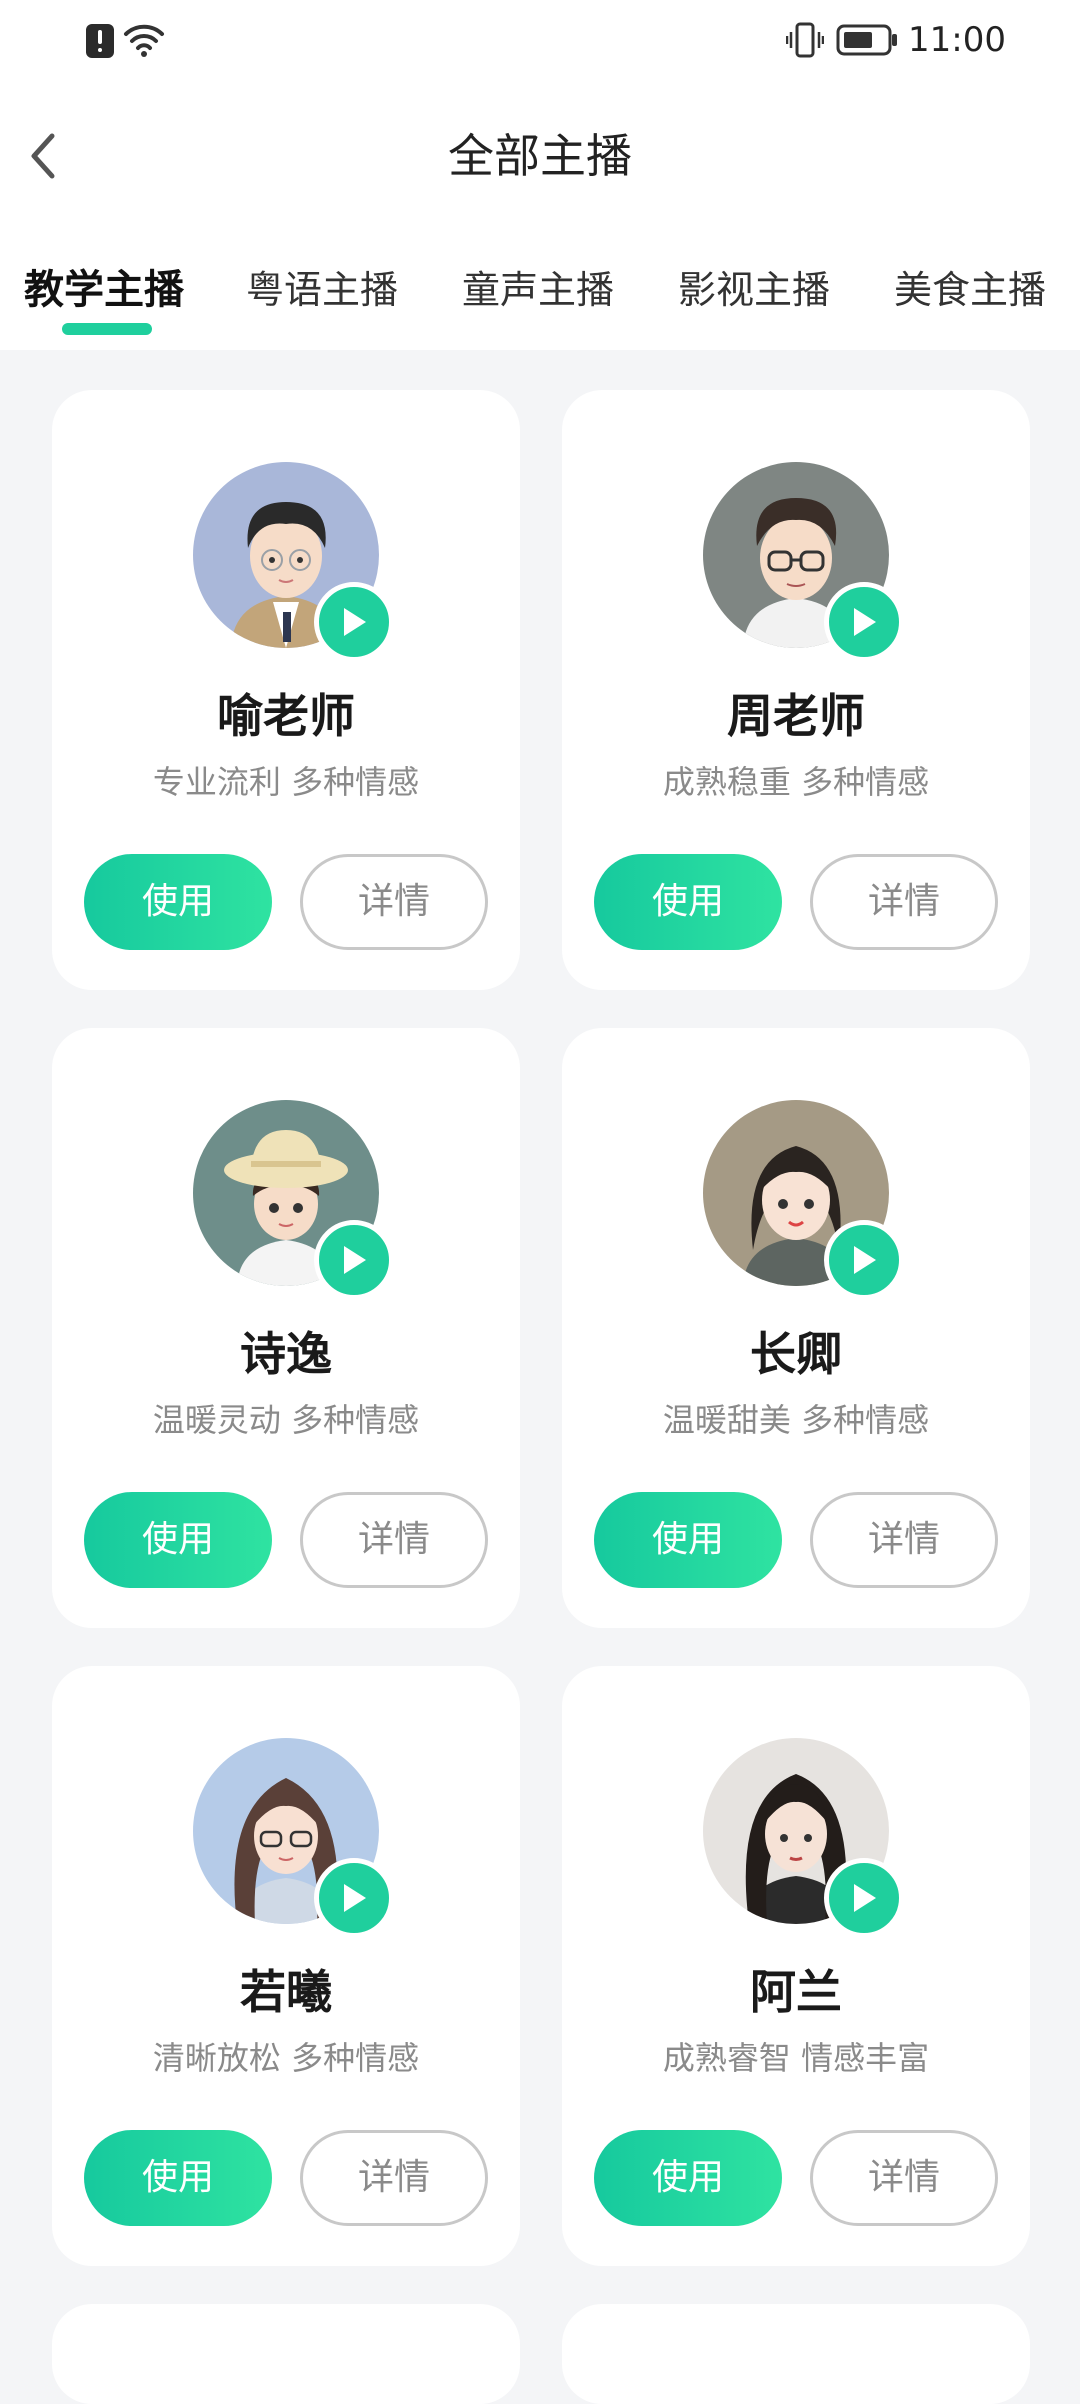  What do you see at coordinates (540, 156) in the screenshot?
I see `page-title: 全部主播` at bounding box center [540, 156].